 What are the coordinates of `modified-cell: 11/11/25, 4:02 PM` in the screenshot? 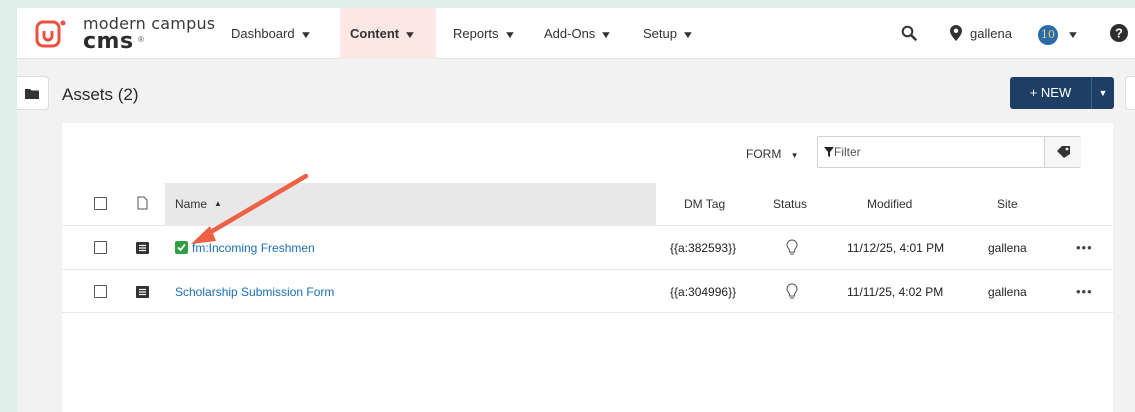 It's located at (895, 292).